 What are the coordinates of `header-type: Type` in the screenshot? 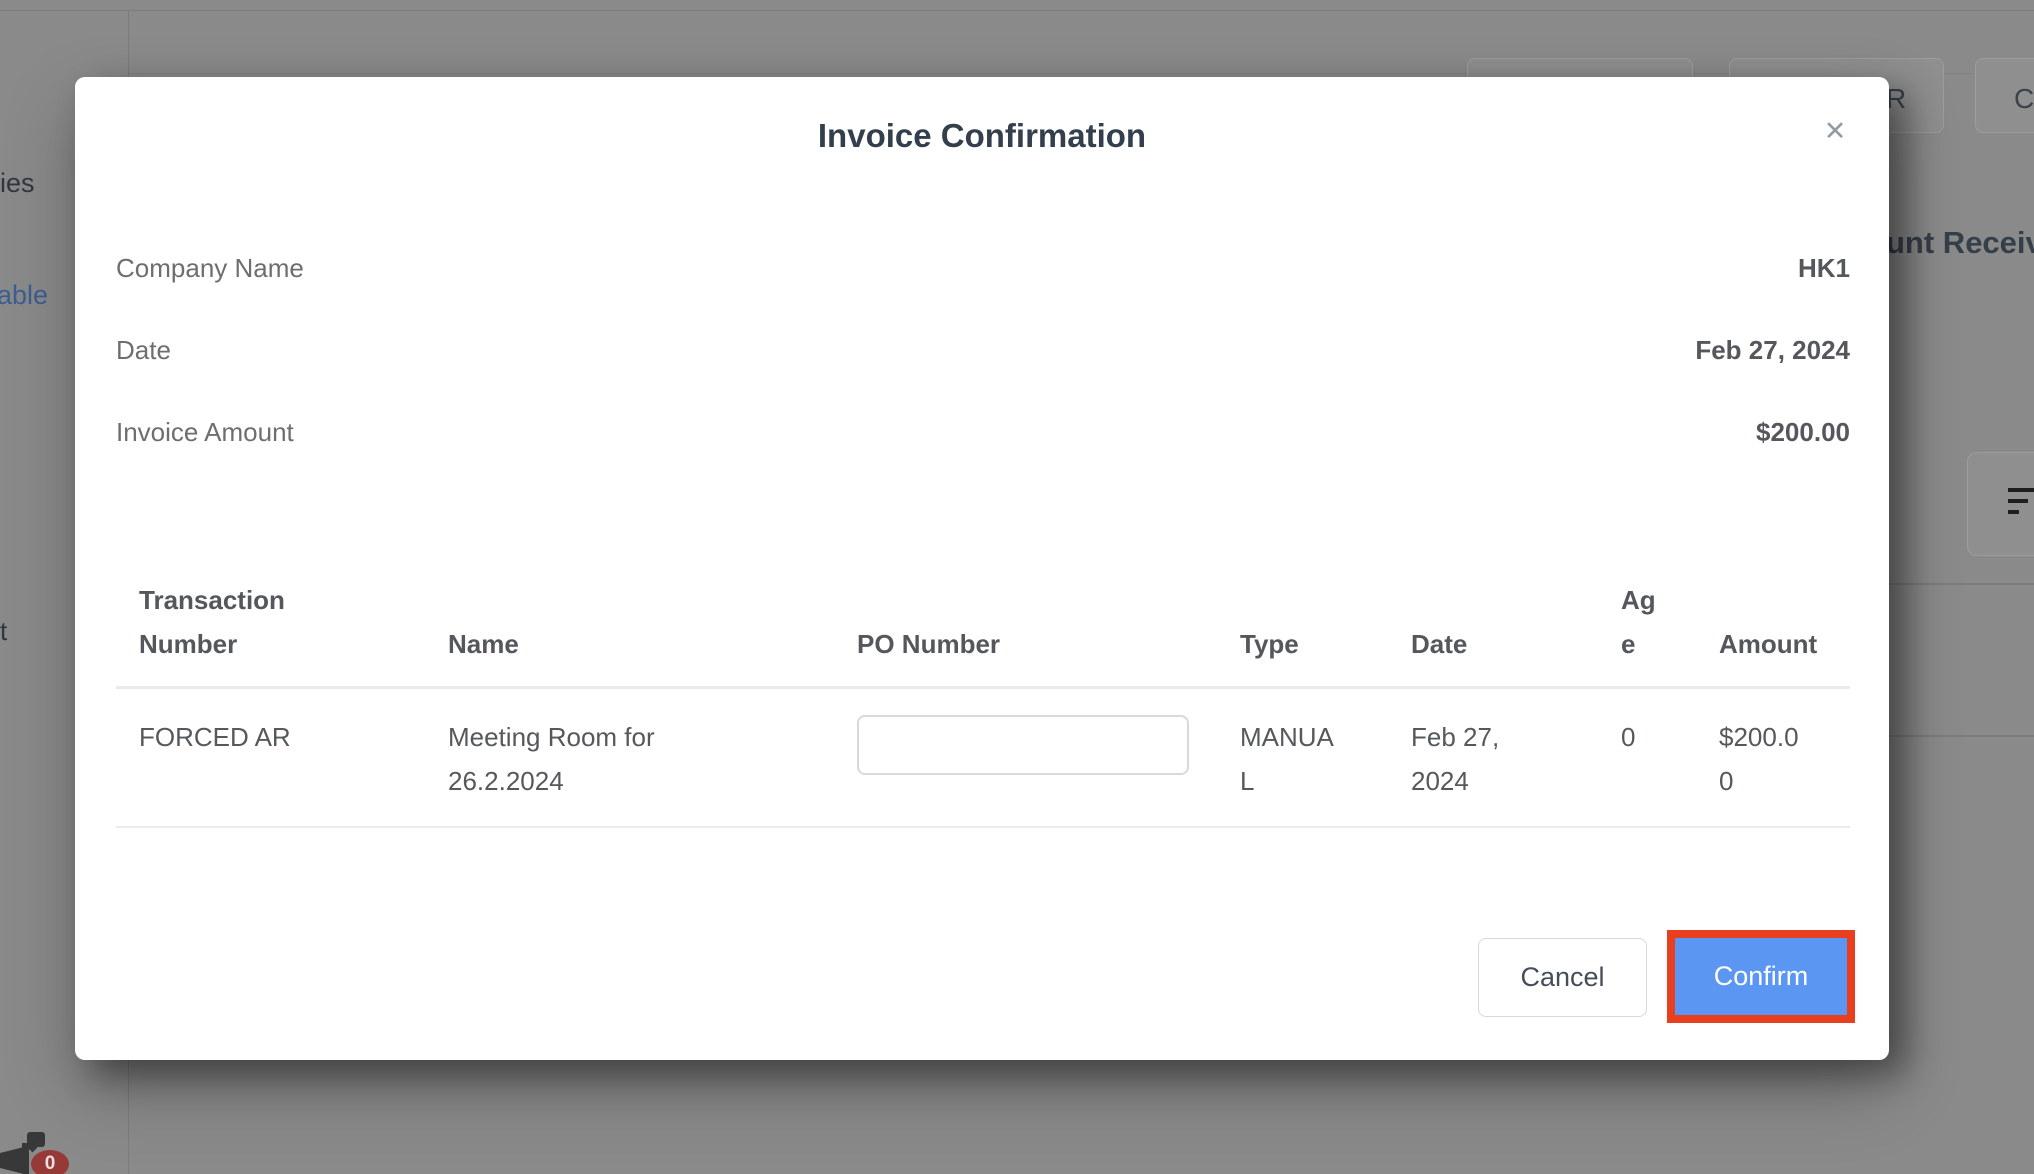 It's located at (1325, 633).